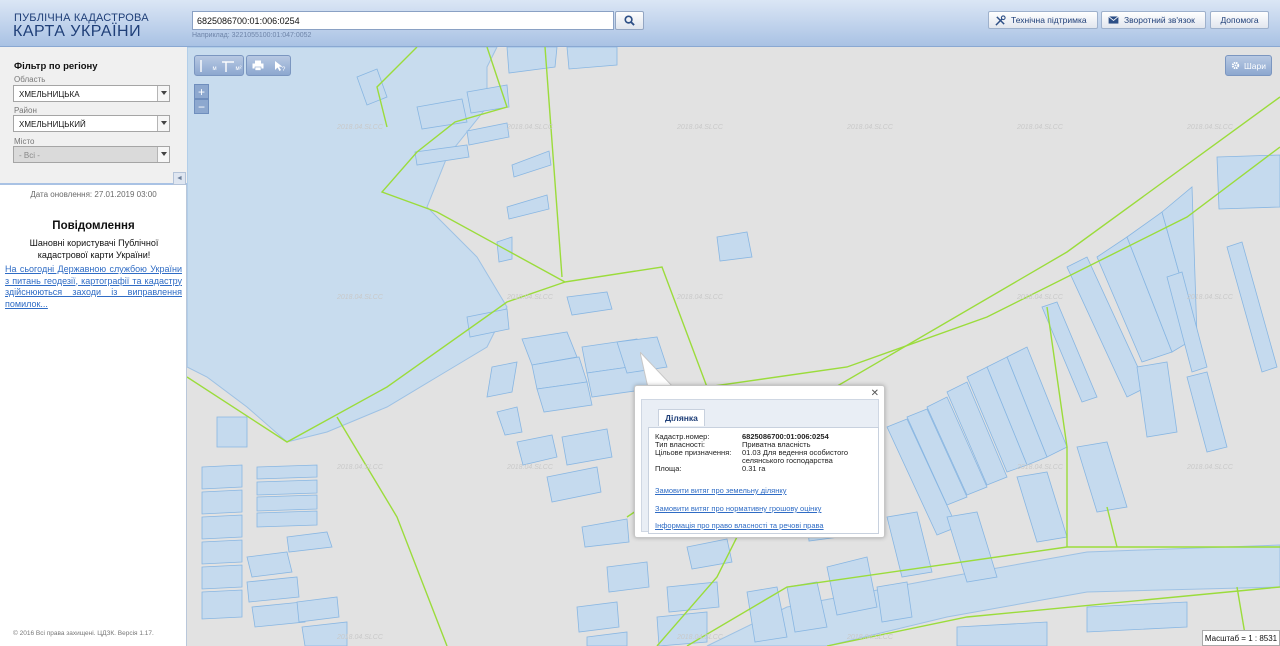 The height and width of the screenshot is (646, 1280). I want to click on gear-icon, so click(1235, 65).